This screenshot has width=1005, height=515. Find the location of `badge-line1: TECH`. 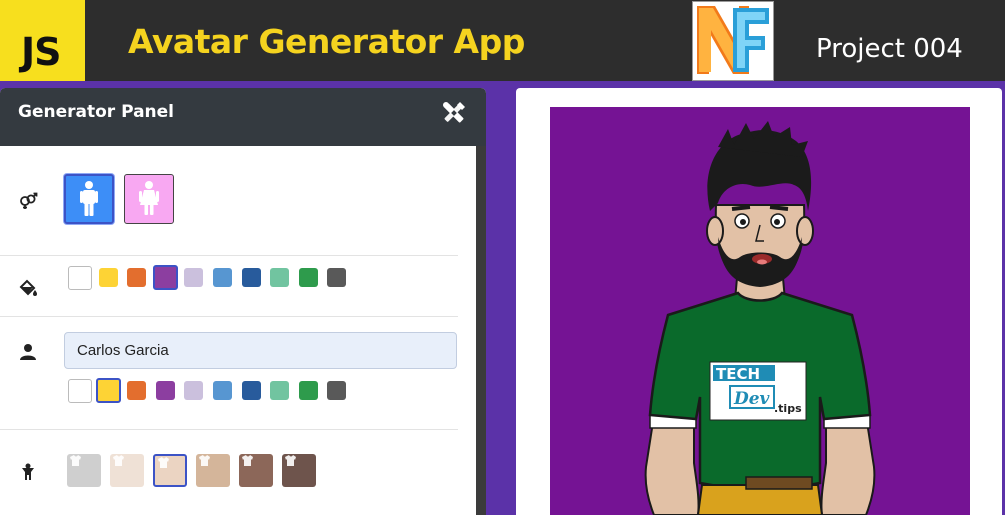

badge-line1: TECH is located at coordinates (738, 374).